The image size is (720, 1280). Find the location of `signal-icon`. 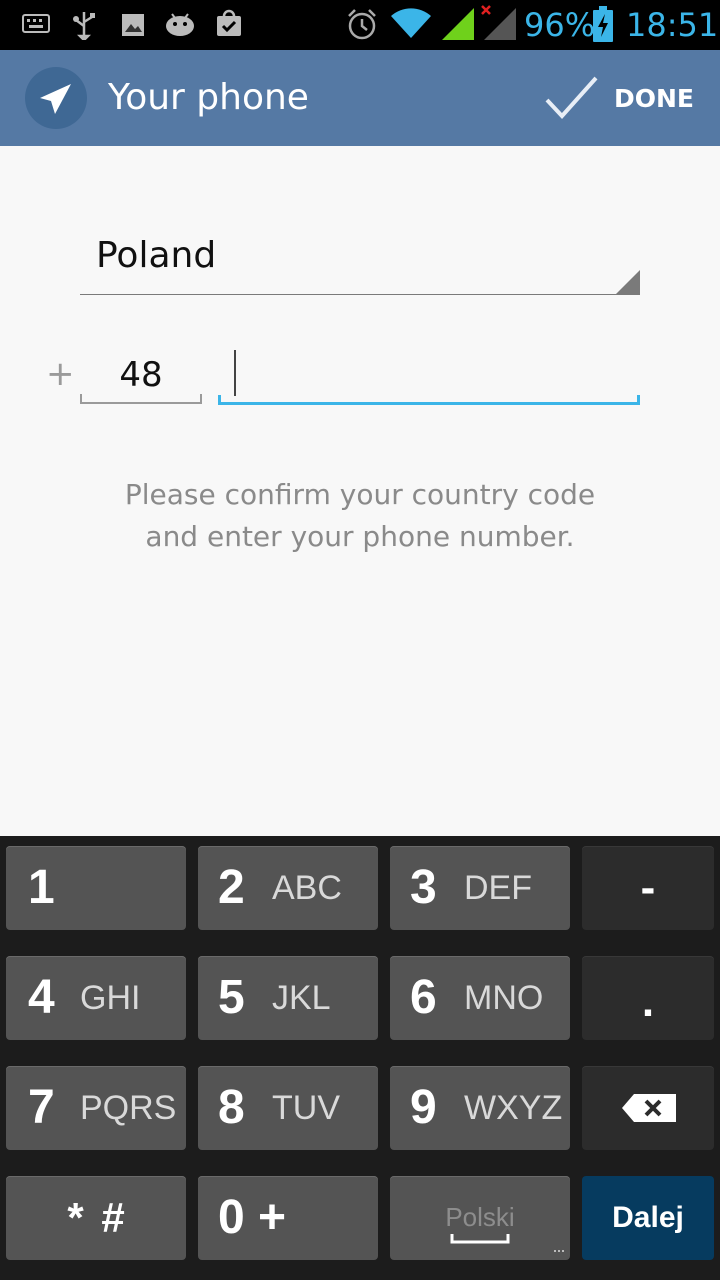

signal-icon is located at coordinates (458, 24).